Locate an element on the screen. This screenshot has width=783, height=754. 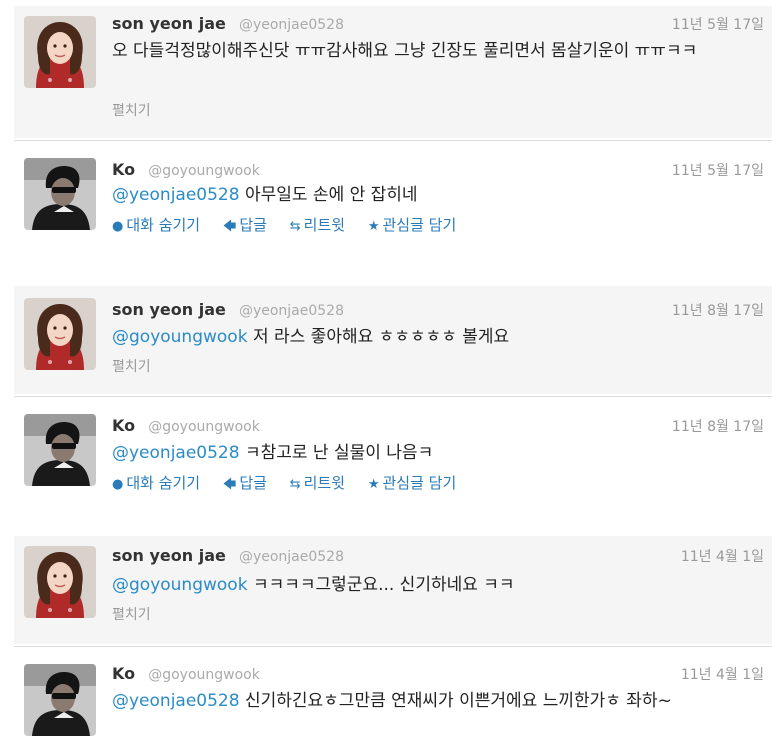
tweet-text: @goyoungwook 저 라스 좋아해요 ㅎㅎㅎㅎㅎ 볼게요 is located at coordinates (437, 337).